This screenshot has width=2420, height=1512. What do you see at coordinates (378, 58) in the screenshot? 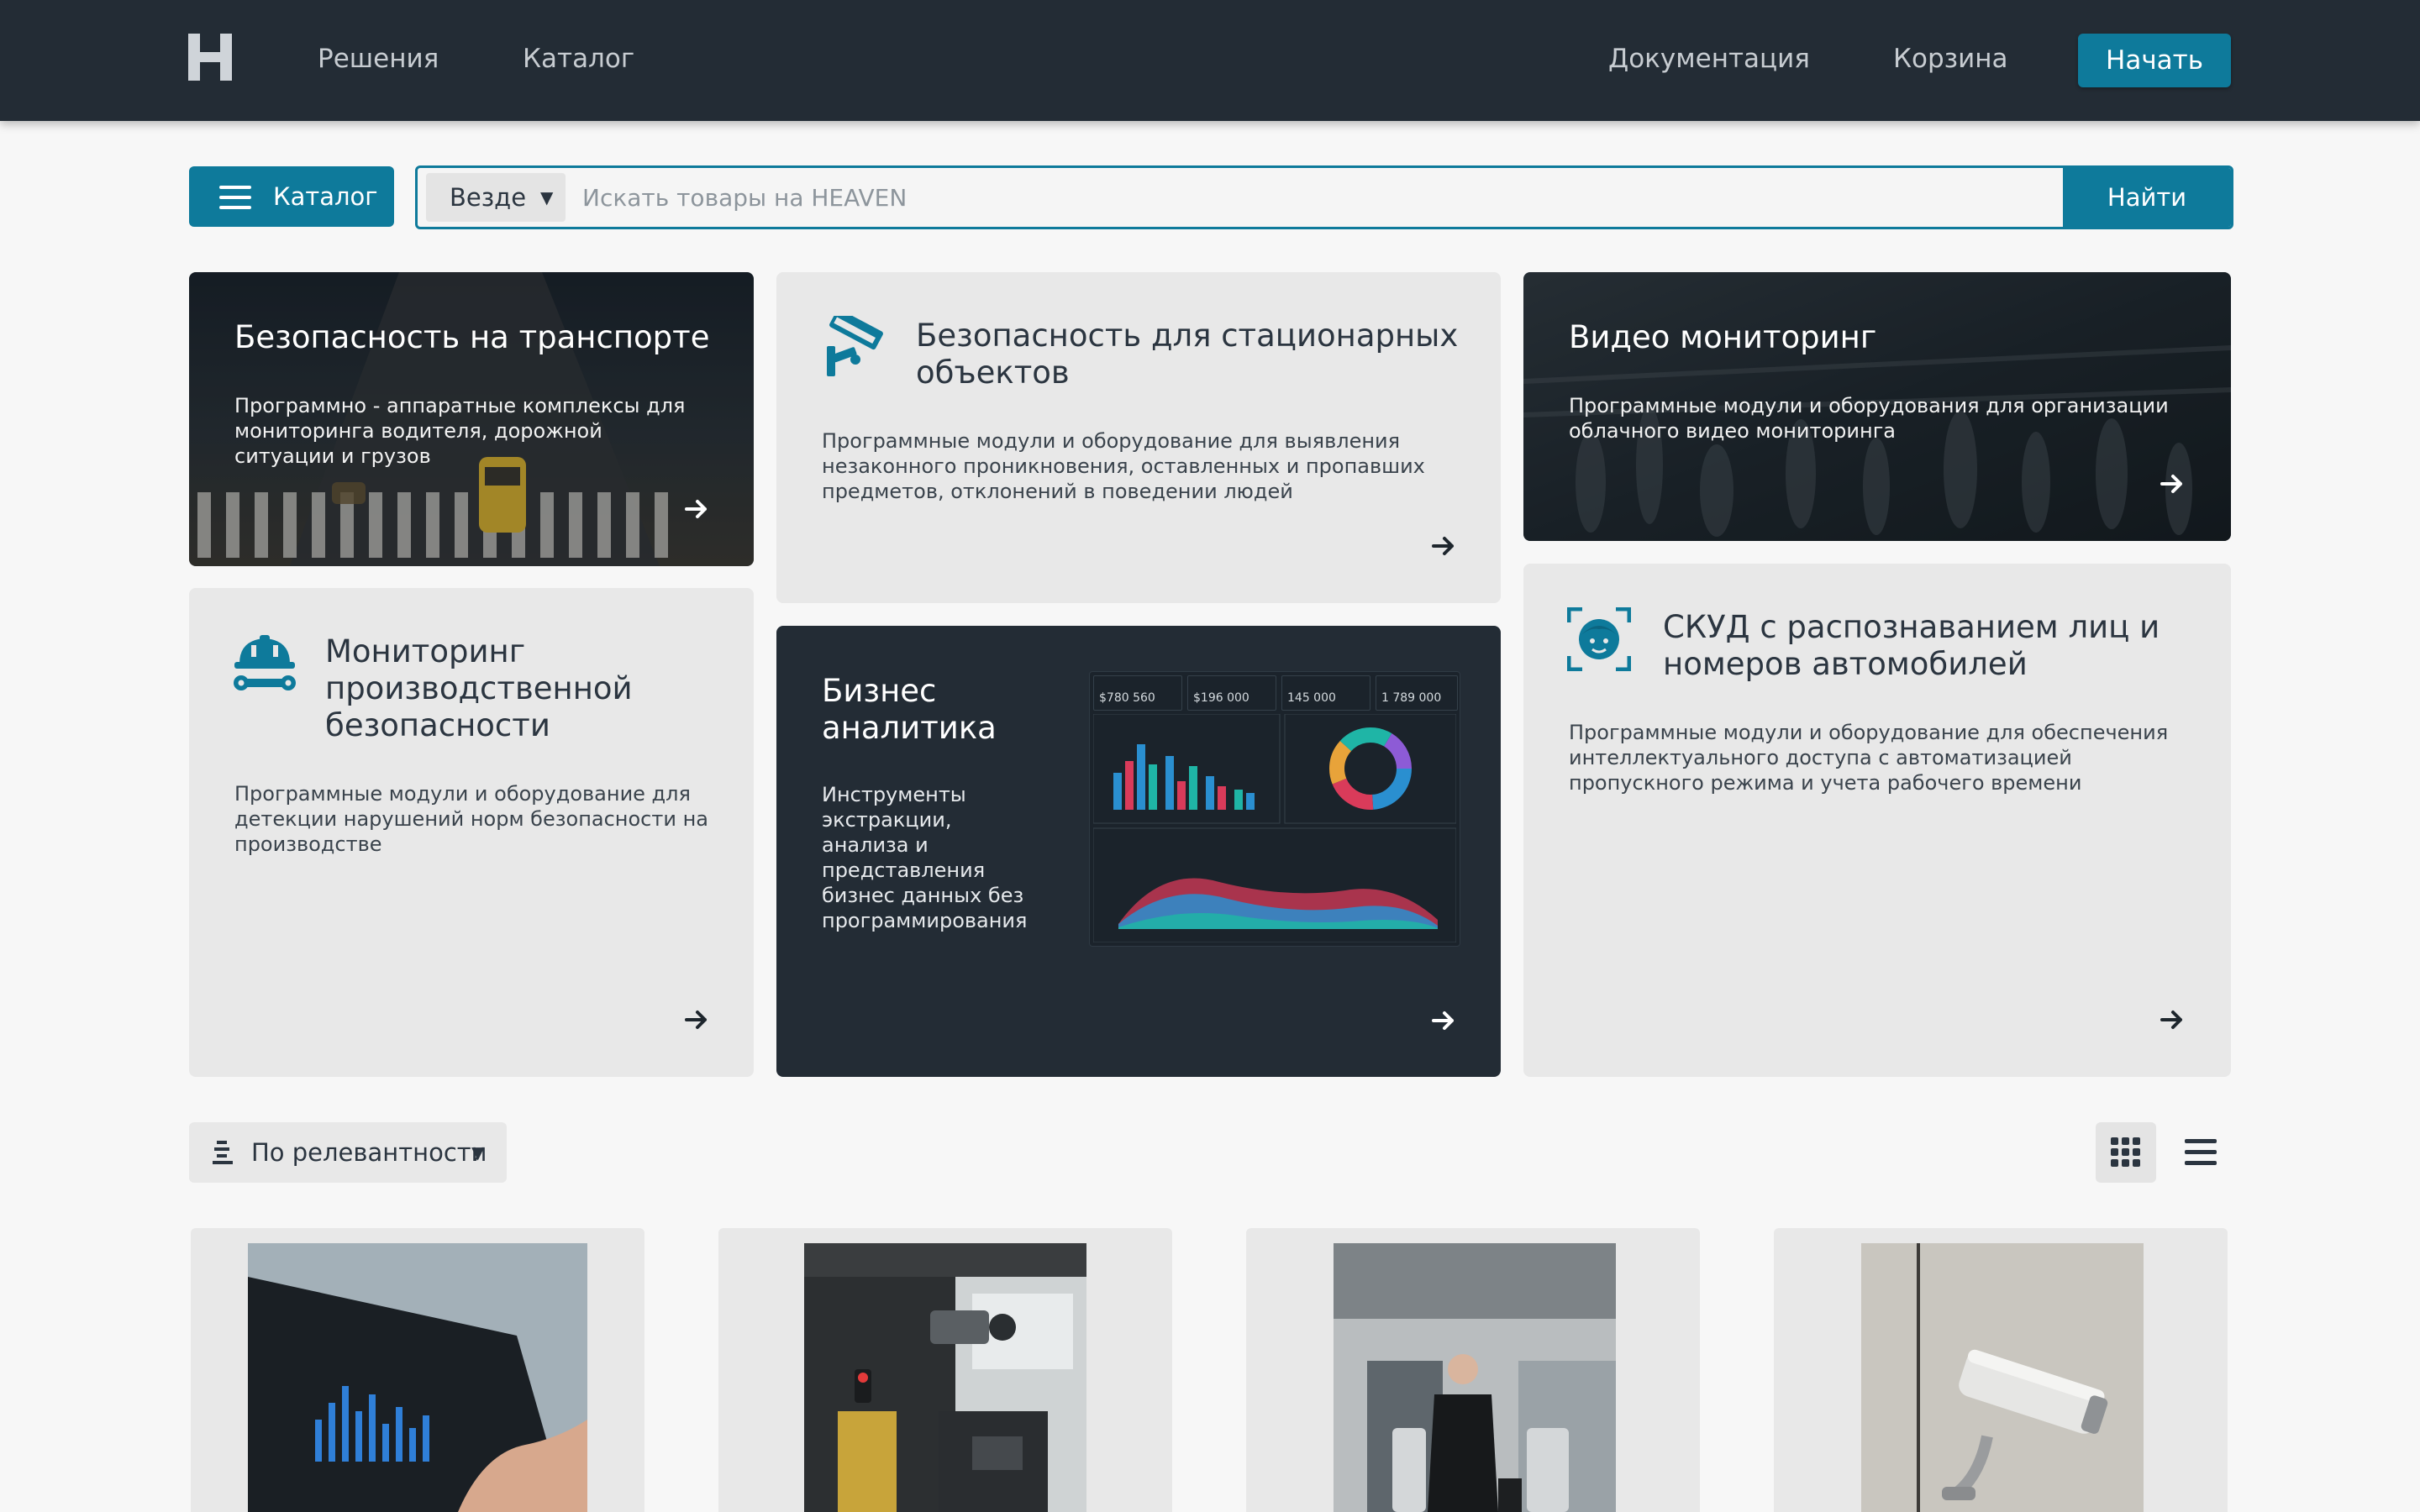
I see `nav-solutions: Решения` at bounding box center [378, 58].